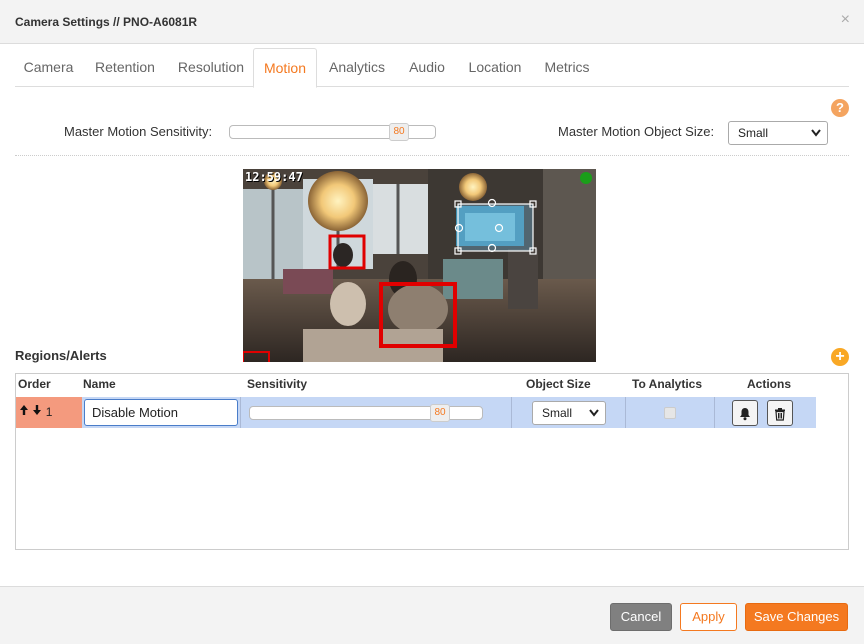 This screenshot has width=864, height=644. I want to click on column-header-order: Order, so click(34, 384).